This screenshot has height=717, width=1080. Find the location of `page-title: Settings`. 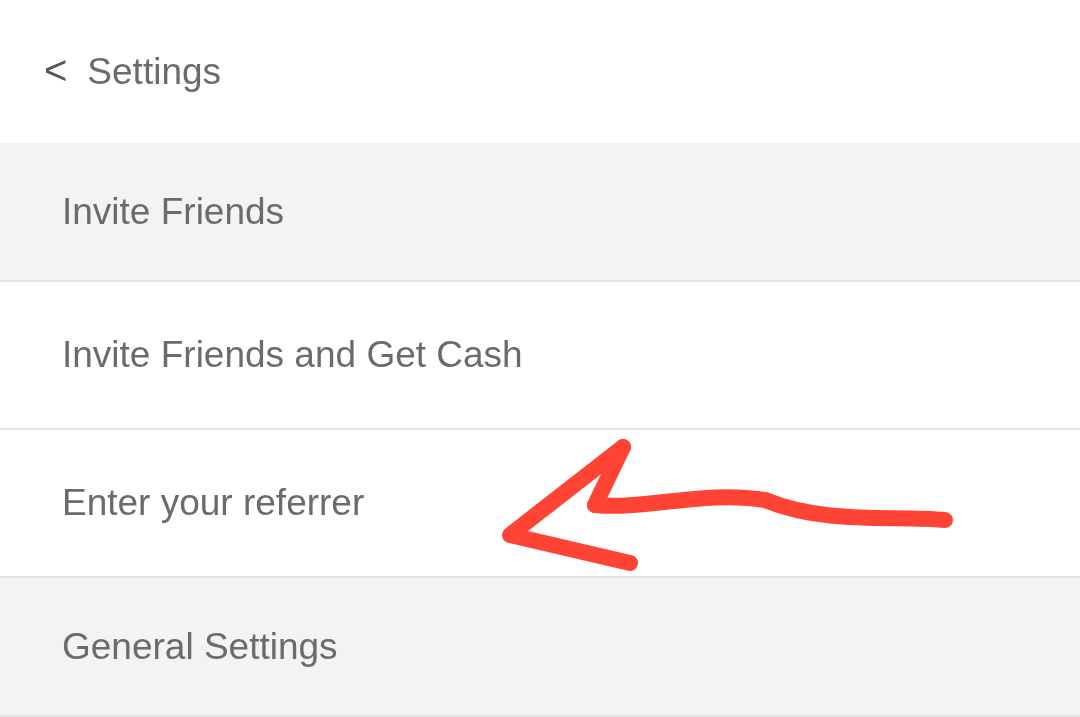

page-title: Settings is located at coordinates (154, 71).